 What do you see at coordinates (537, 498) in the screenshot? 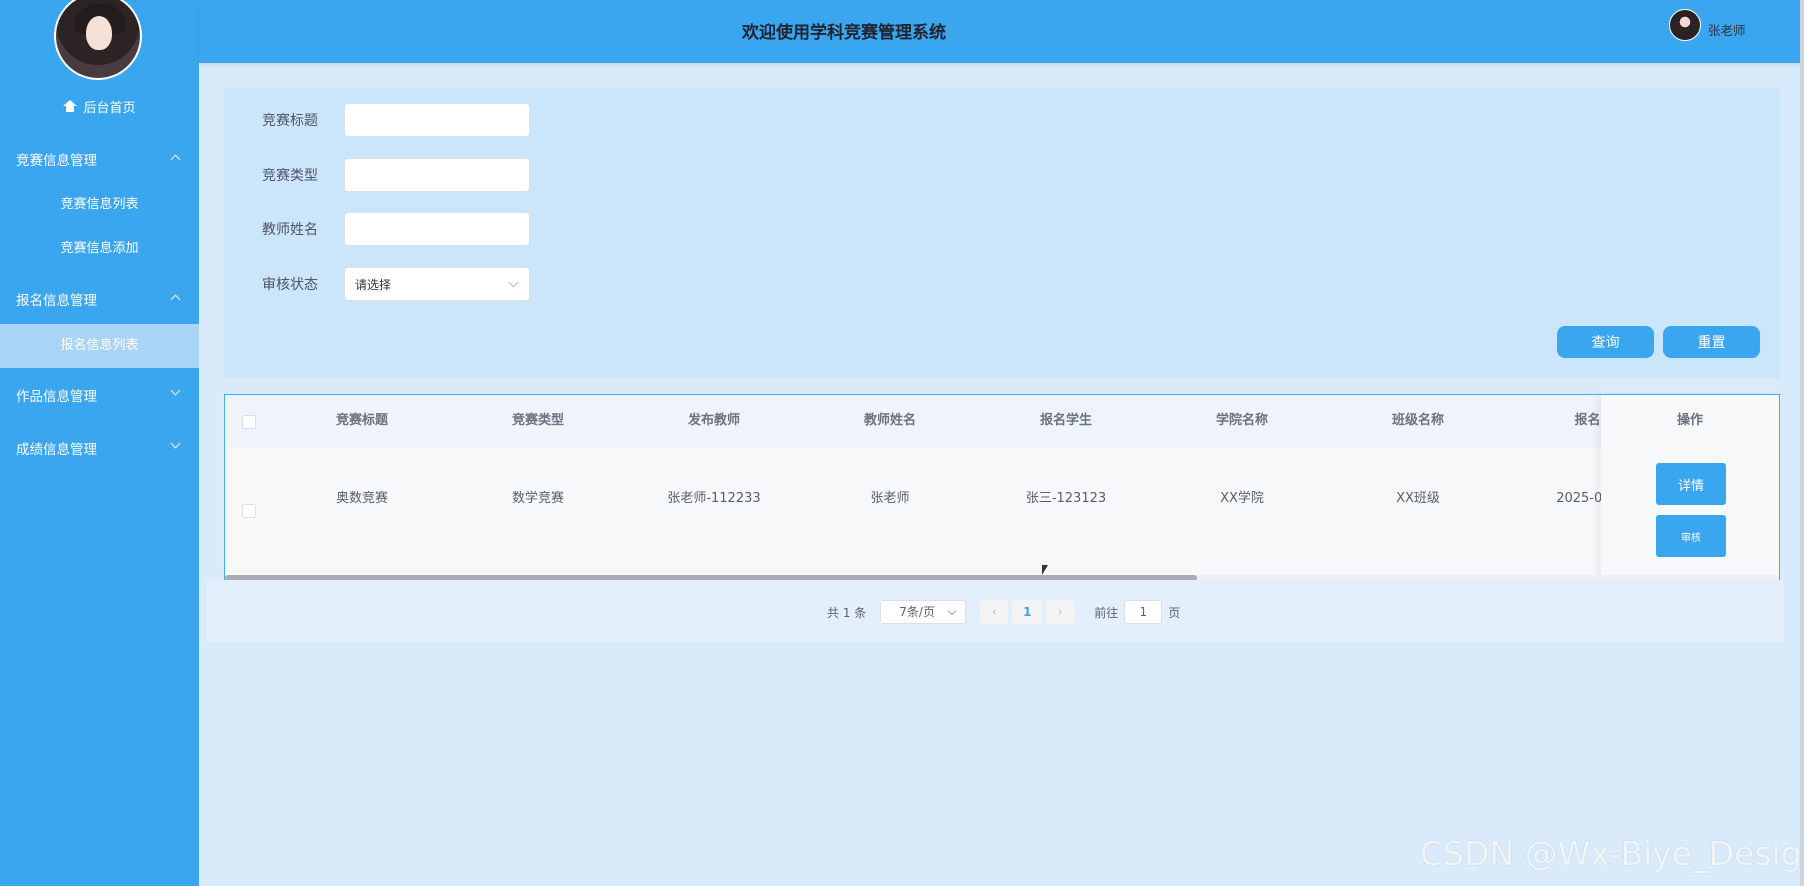
I see `table-cell: 数学竞赛` at bounding box center [537, 498].